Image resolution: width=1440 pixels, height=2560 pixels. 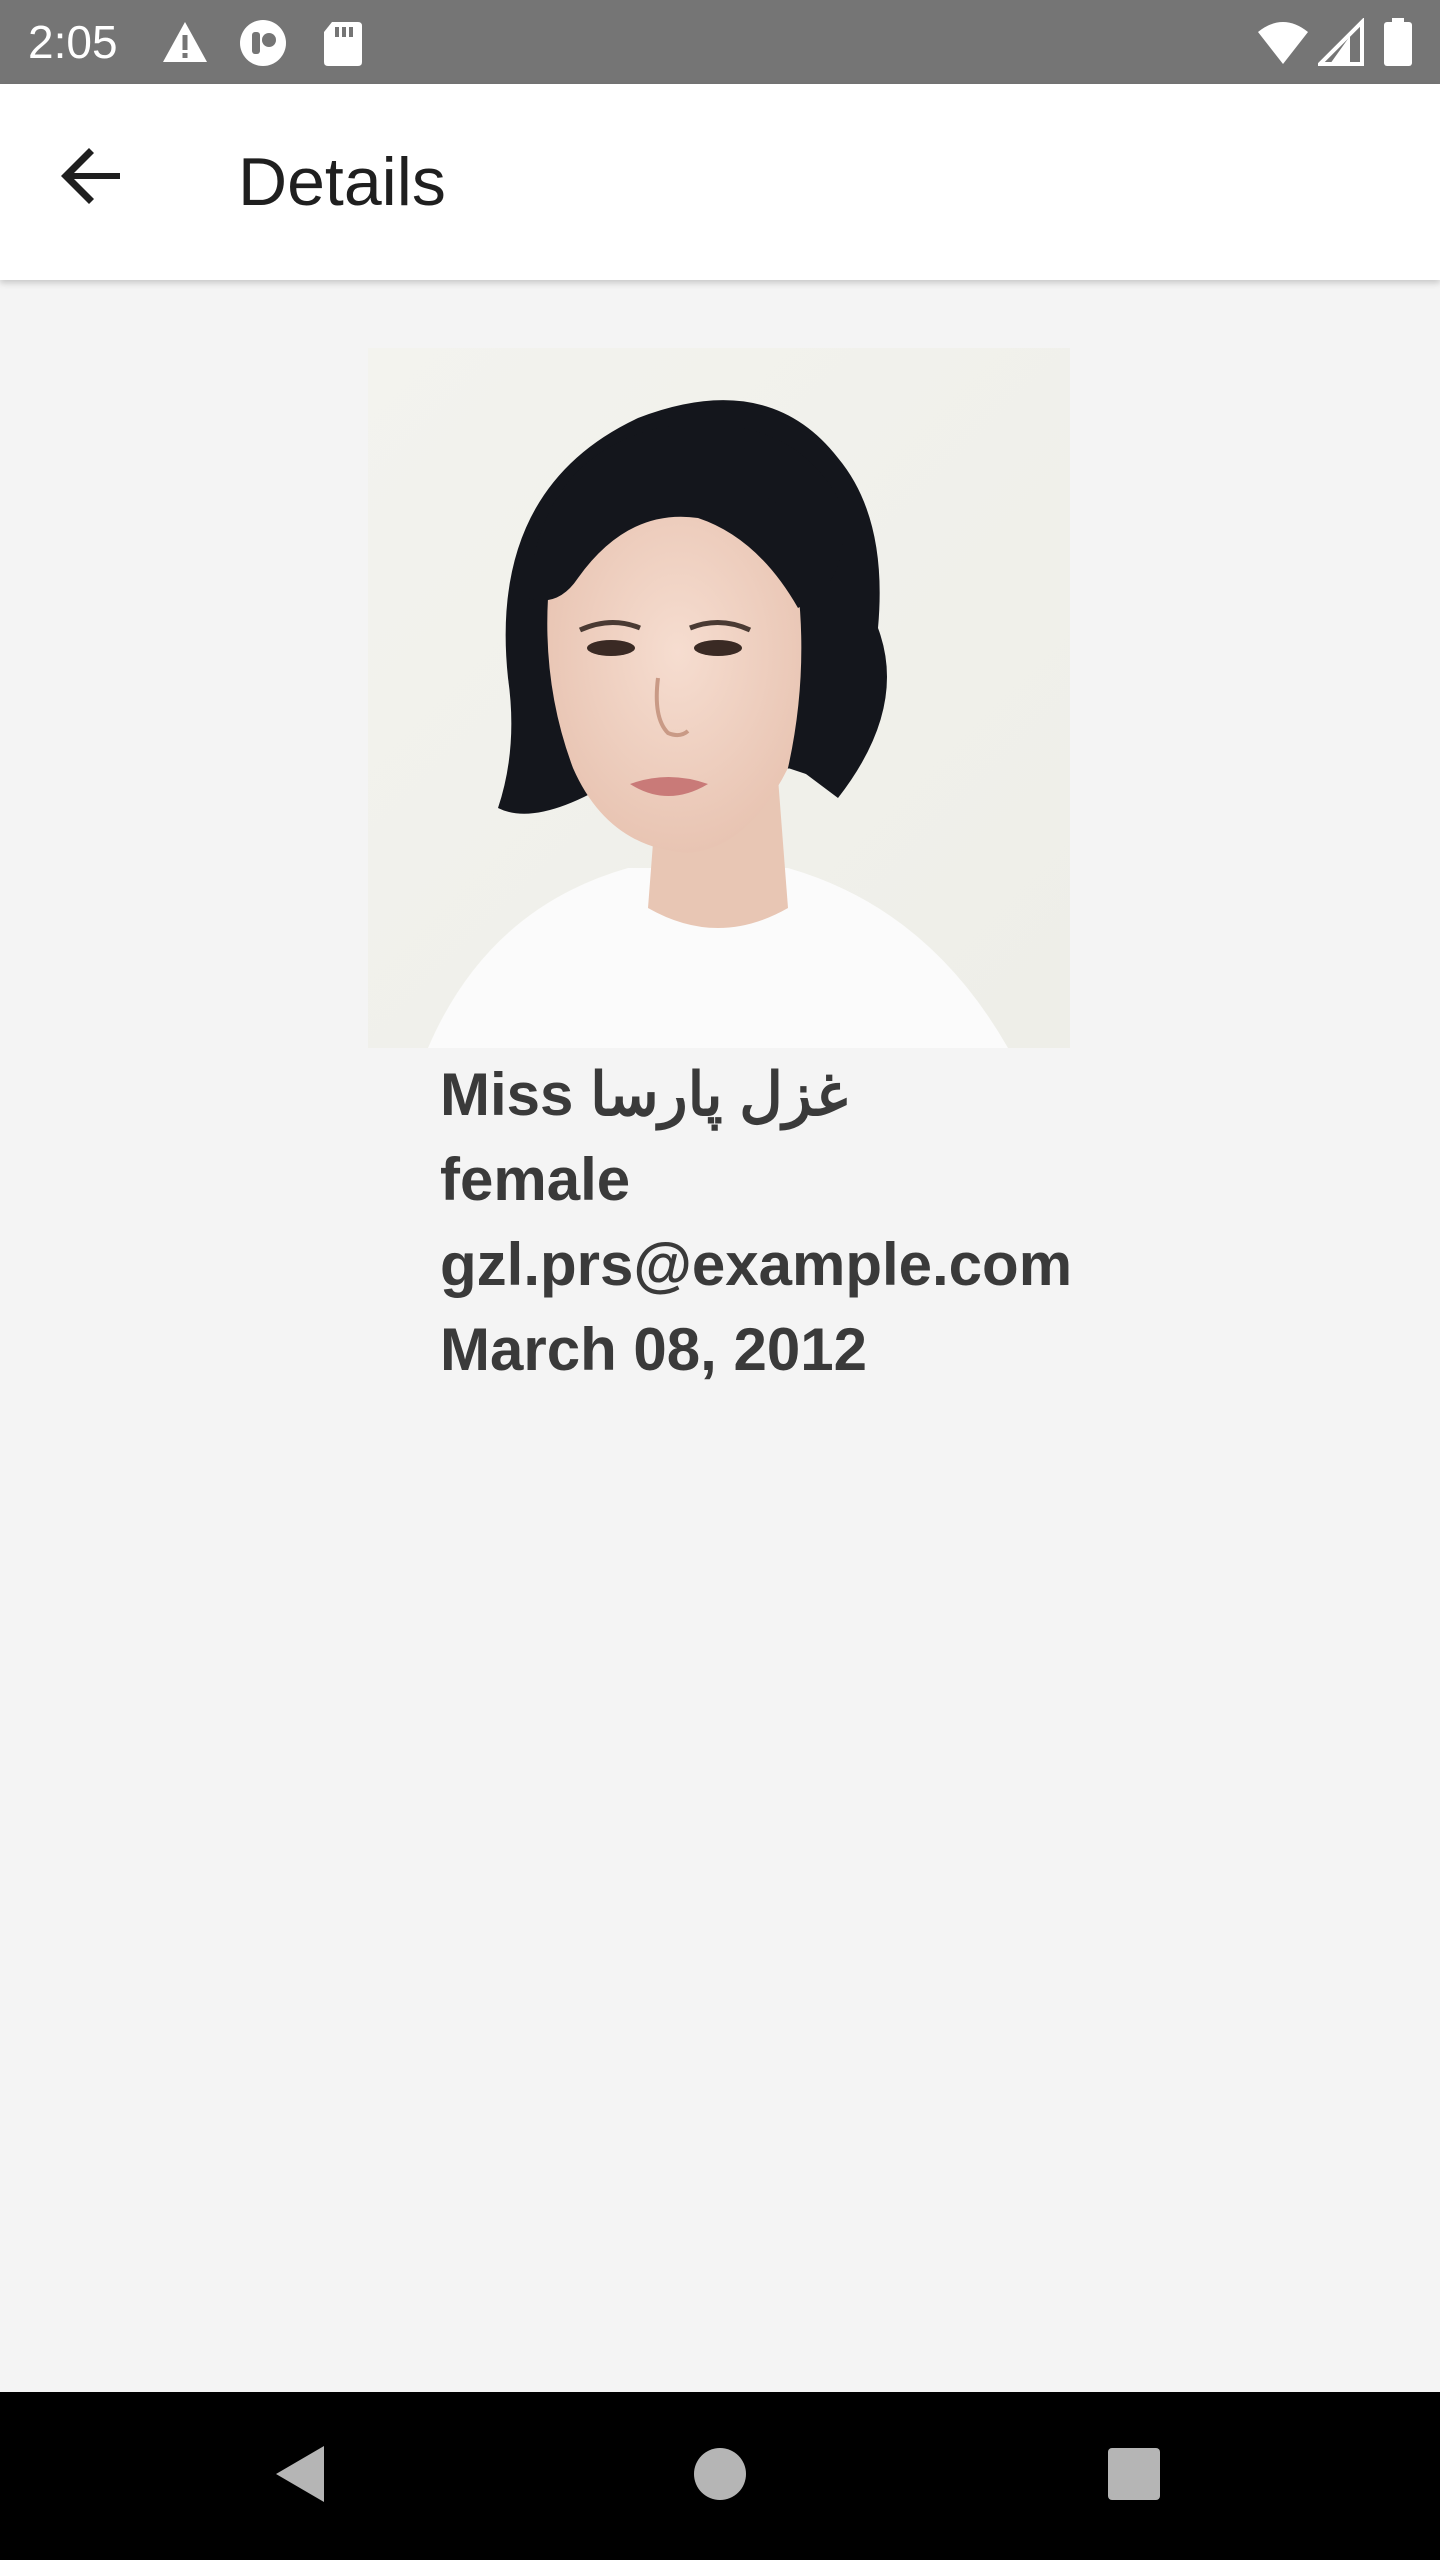 I want to click on profile-dob: March 08, 2012, so click(x=653, y=1349).